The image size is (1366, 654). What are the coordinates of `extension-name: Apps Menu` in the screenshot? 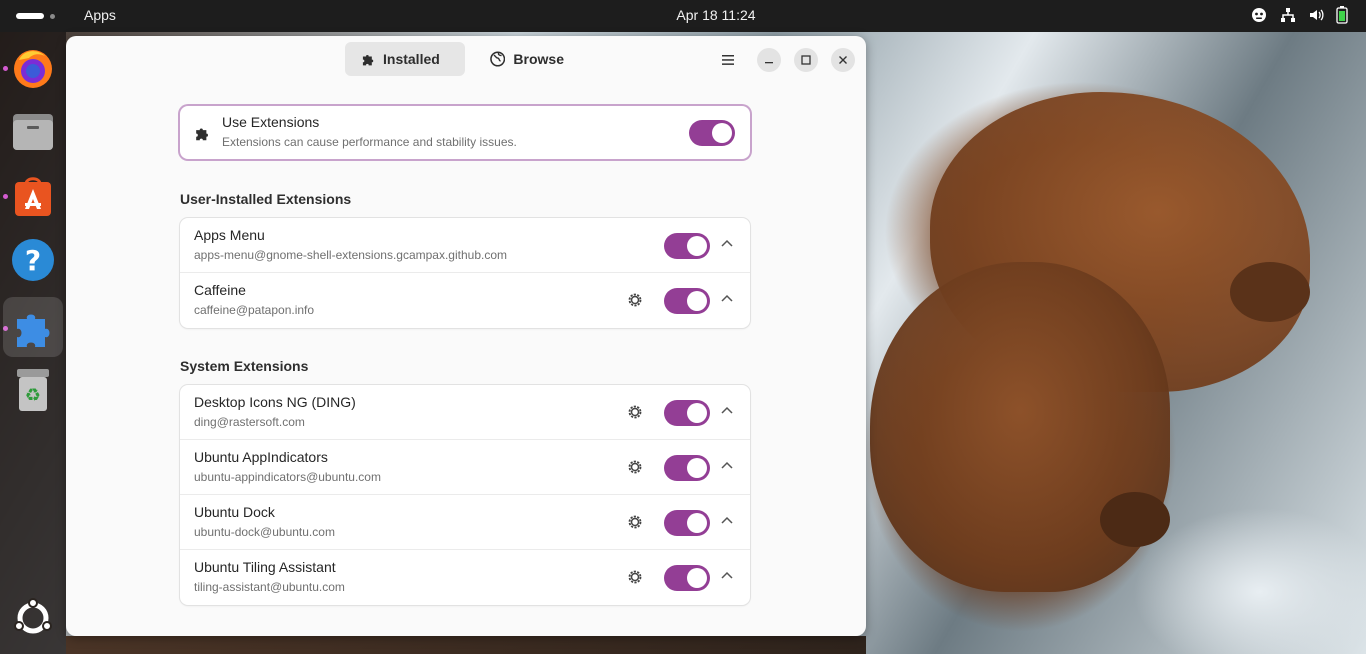 It's located at (229, 235).